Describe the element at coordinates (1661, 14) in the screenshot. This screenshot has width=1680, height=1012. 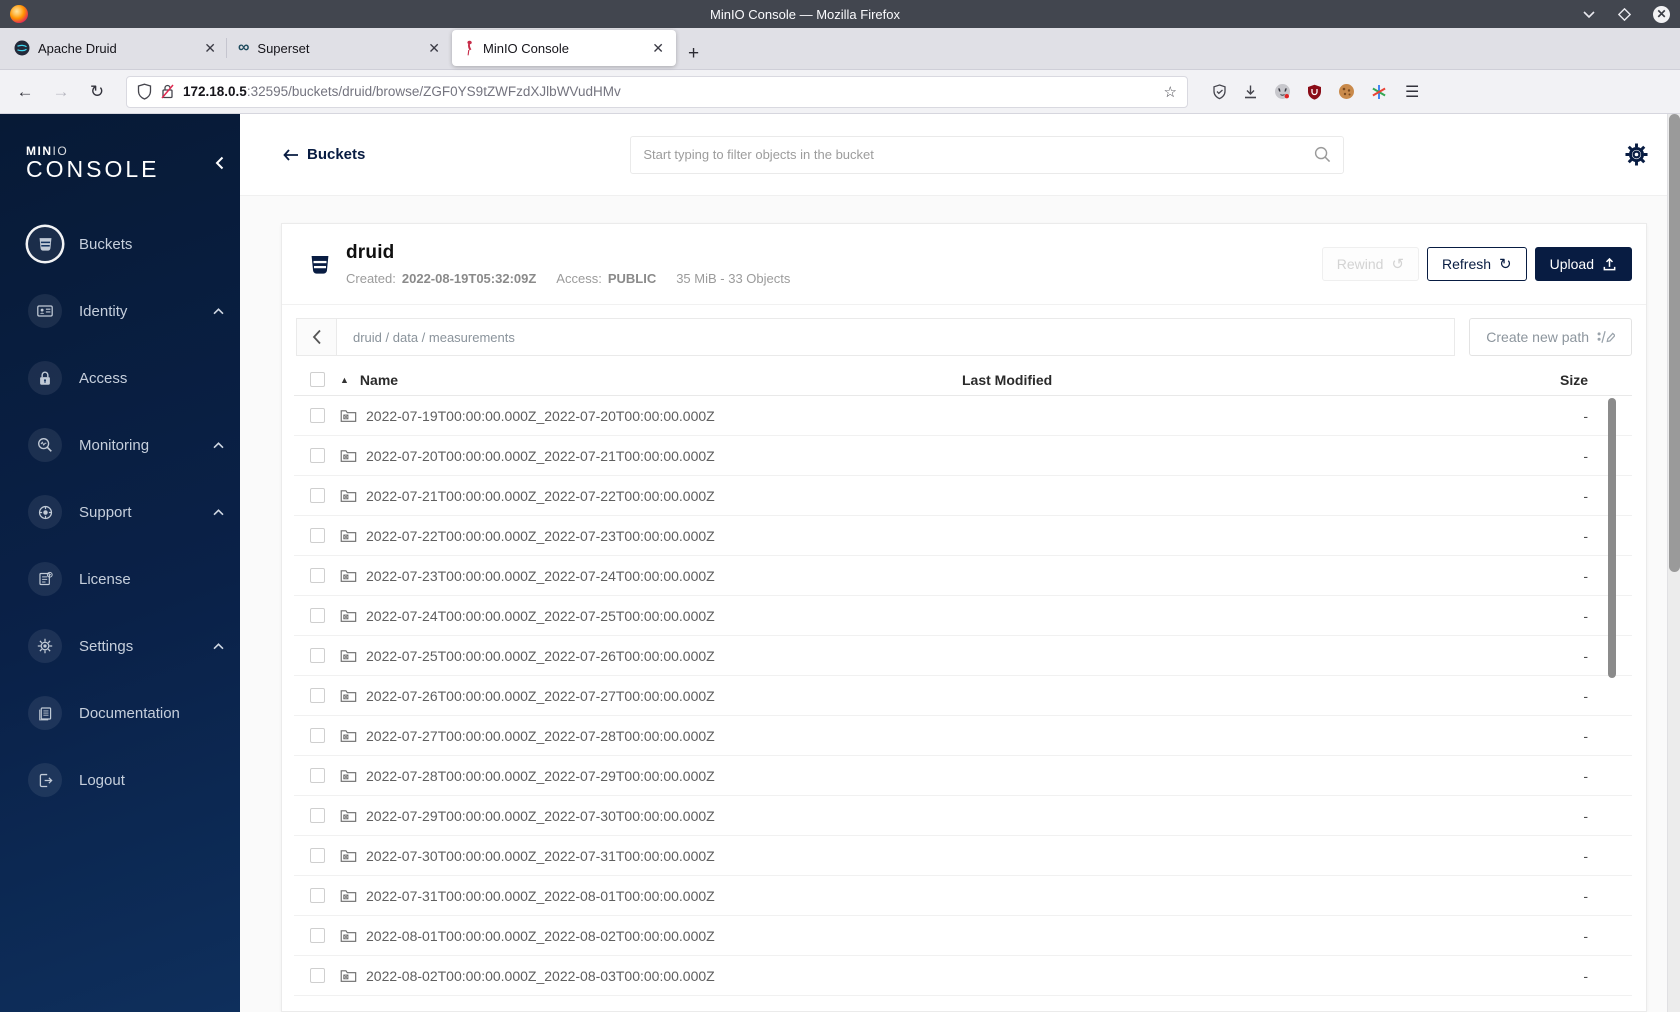
I see `window-close-button: ✕` at that location.